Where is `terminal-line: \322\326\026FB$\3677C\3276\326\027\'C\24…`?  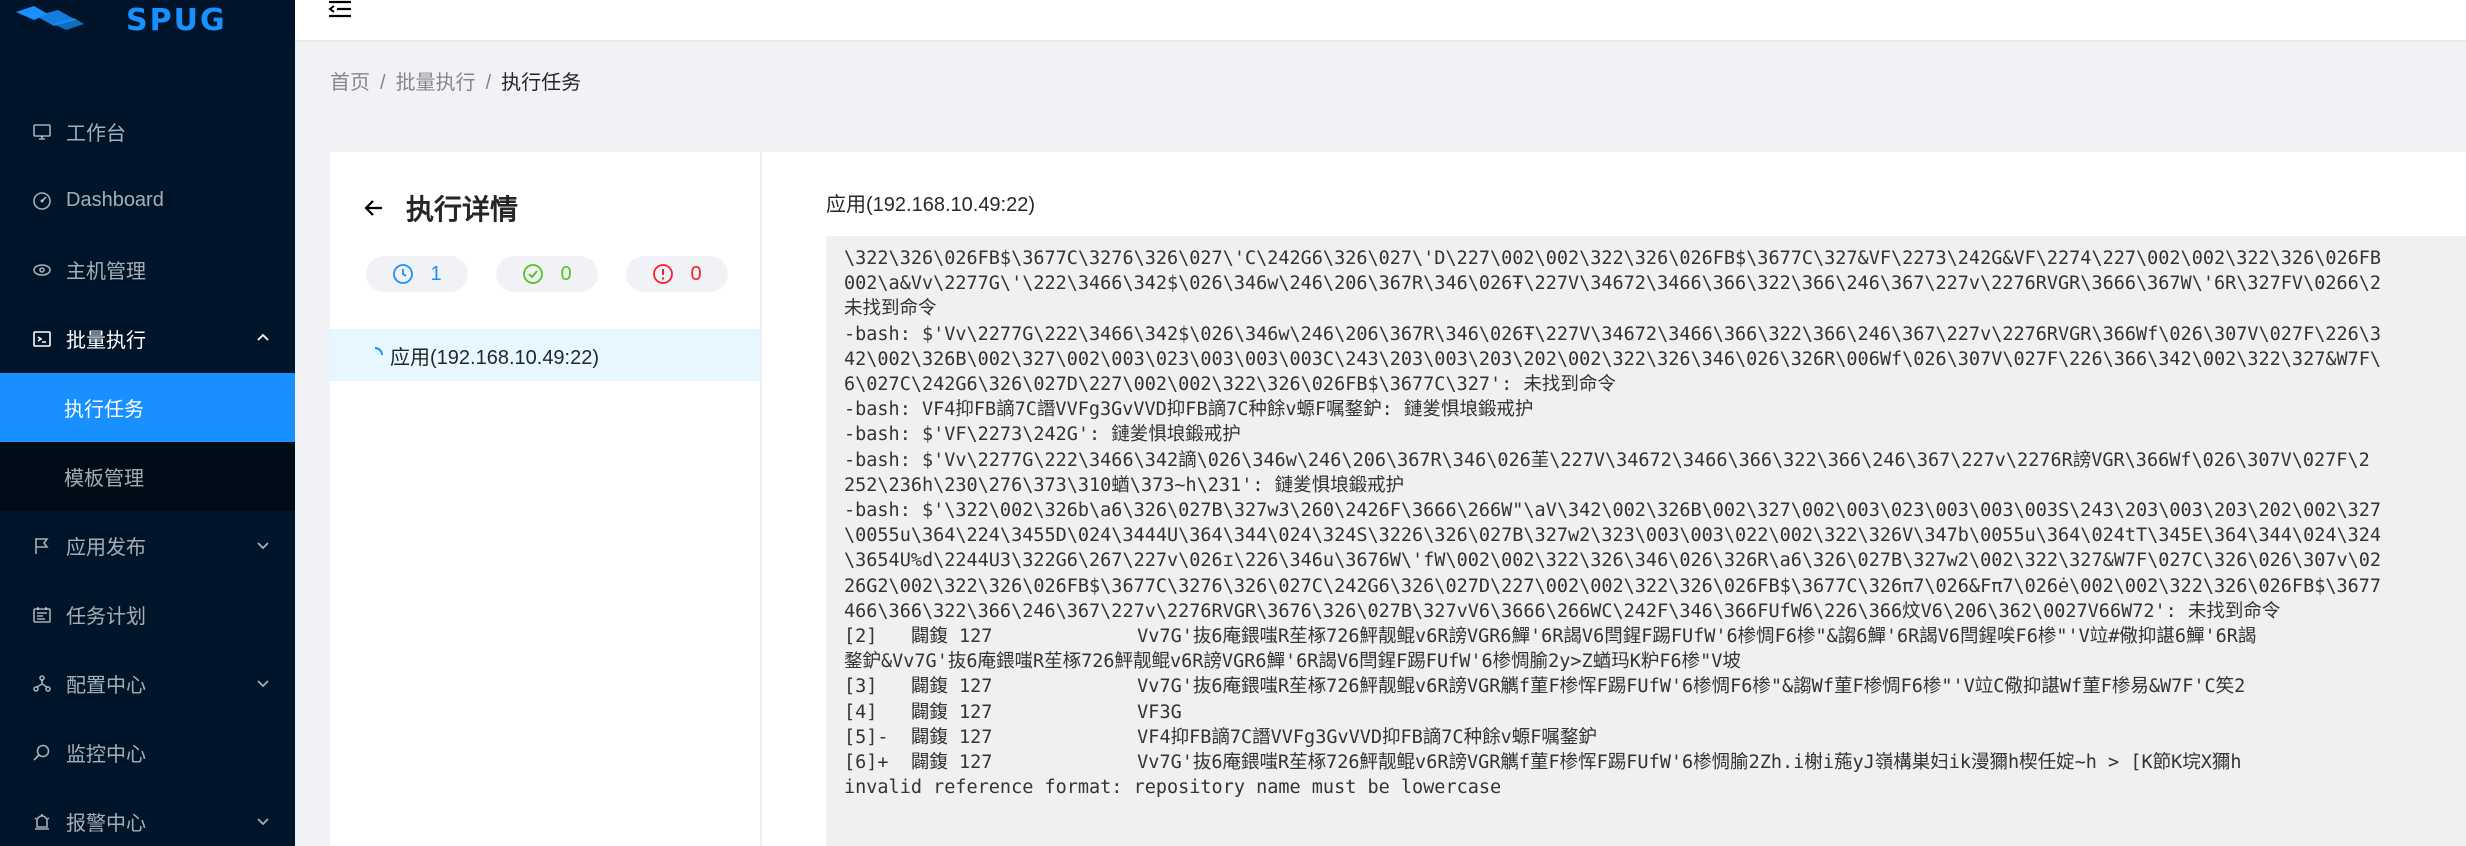 terminal-line: \322\326\026FB$\3677C\3276\326\027\'C\24… is located at coordinates (1613, 258).